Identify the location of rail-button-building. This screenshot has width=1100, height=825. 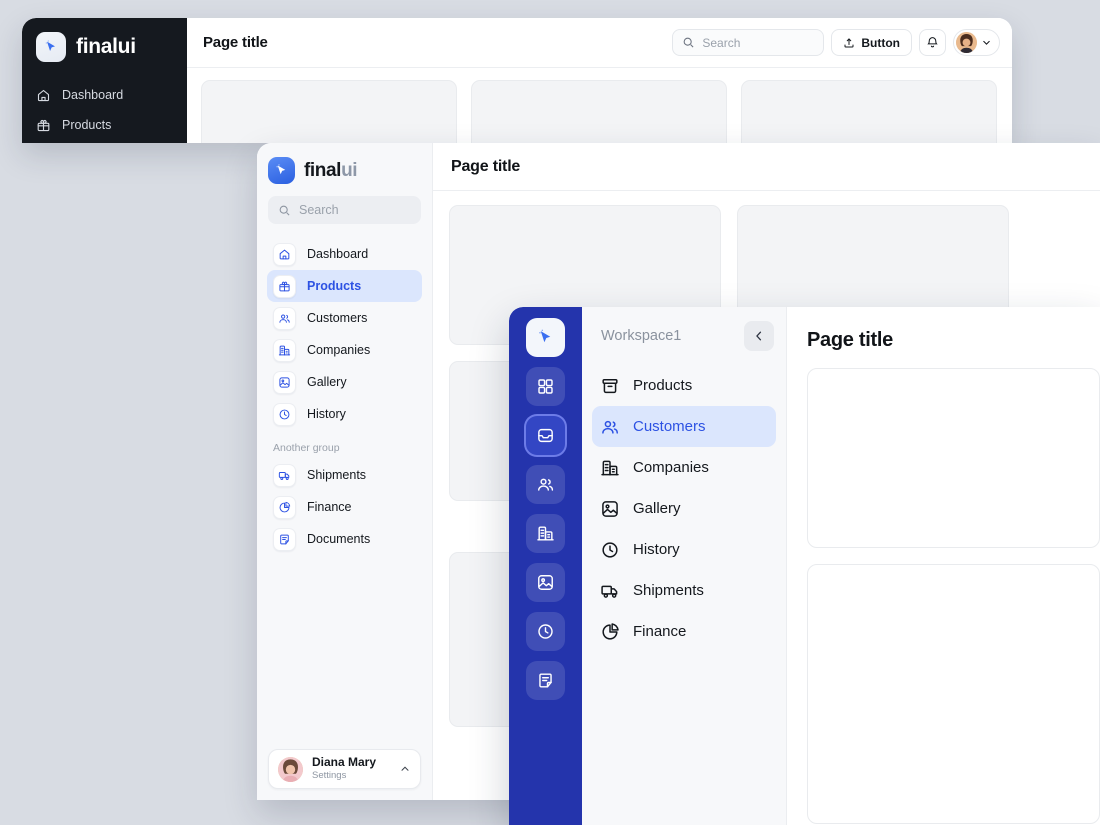
(545, 533).